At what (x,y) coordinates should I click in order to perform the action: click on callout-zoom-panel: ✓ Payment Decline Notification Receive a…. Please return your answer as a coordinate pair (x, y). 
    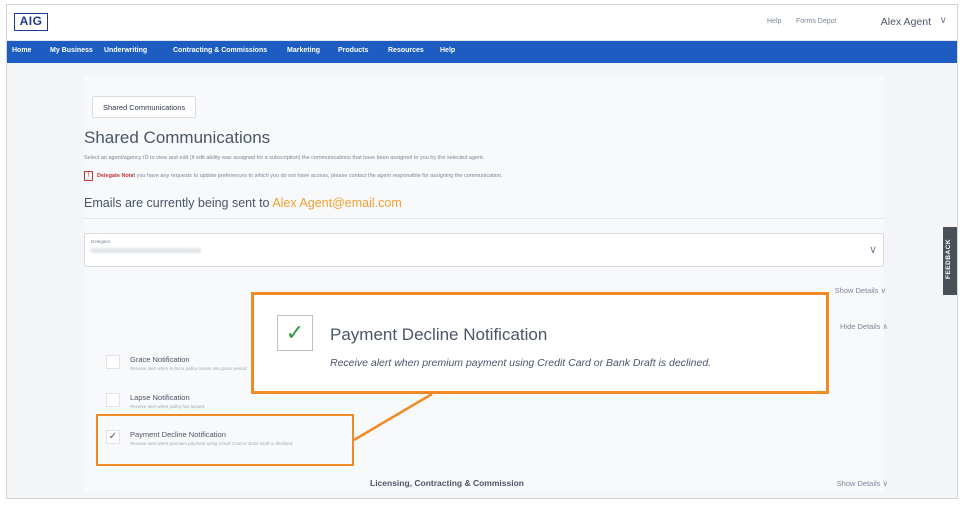
    Looking at the image, I should click on (540, 343).